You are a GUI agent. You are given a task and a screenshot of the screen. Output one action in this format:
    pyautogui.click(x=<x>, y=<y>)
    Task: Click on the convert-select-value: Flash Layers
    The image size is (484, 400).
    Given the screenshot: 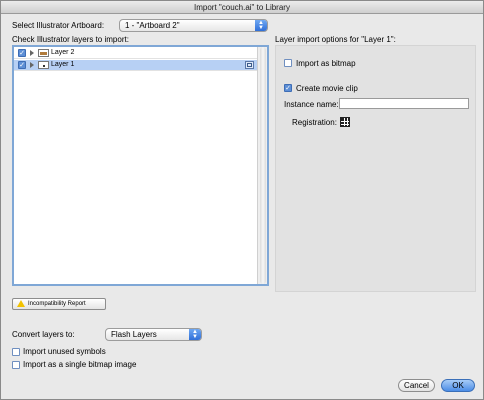 What is the action you would take?
    pyautogui.click(x=134, y=334)
    